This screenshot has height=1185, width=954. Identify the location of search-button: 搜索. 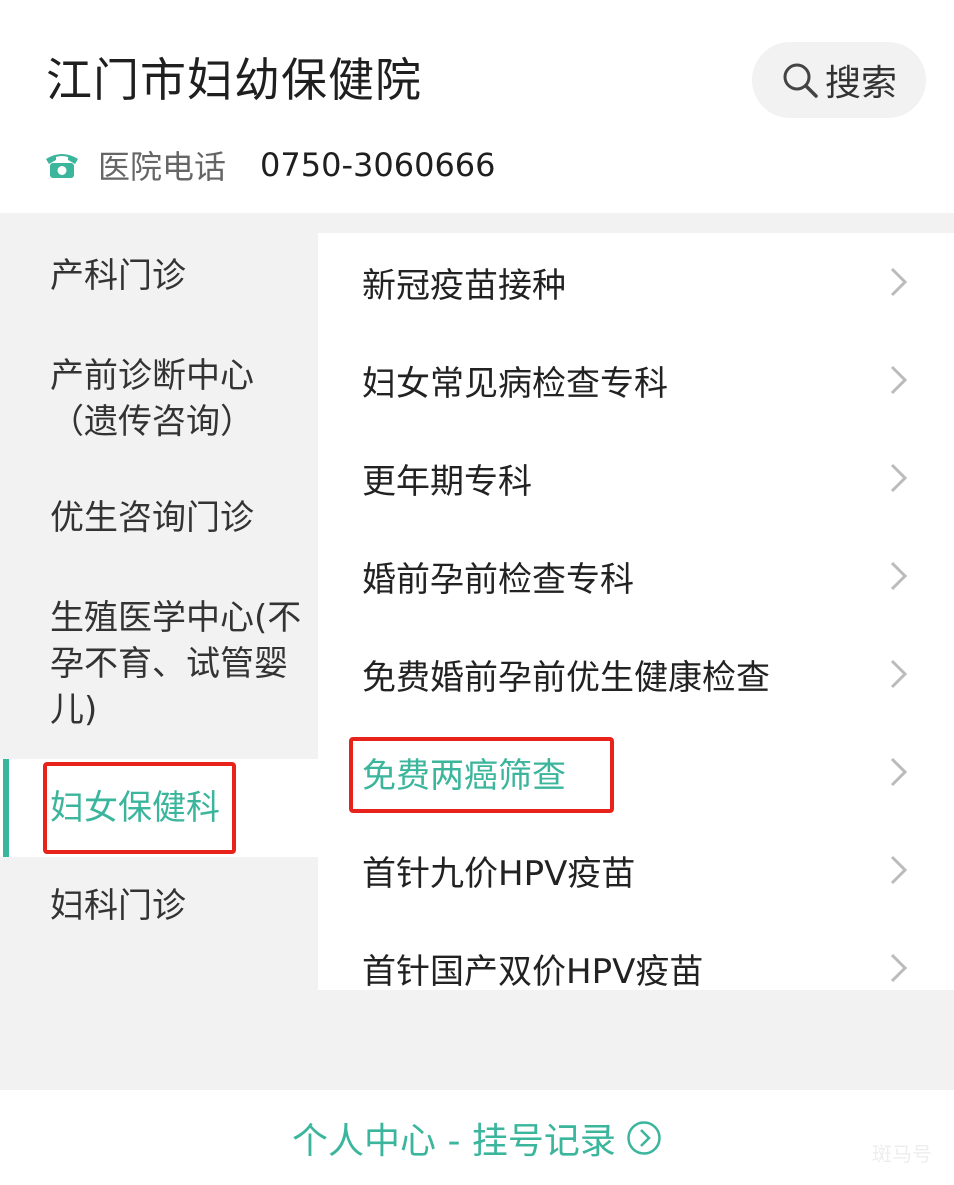
(839, 80).